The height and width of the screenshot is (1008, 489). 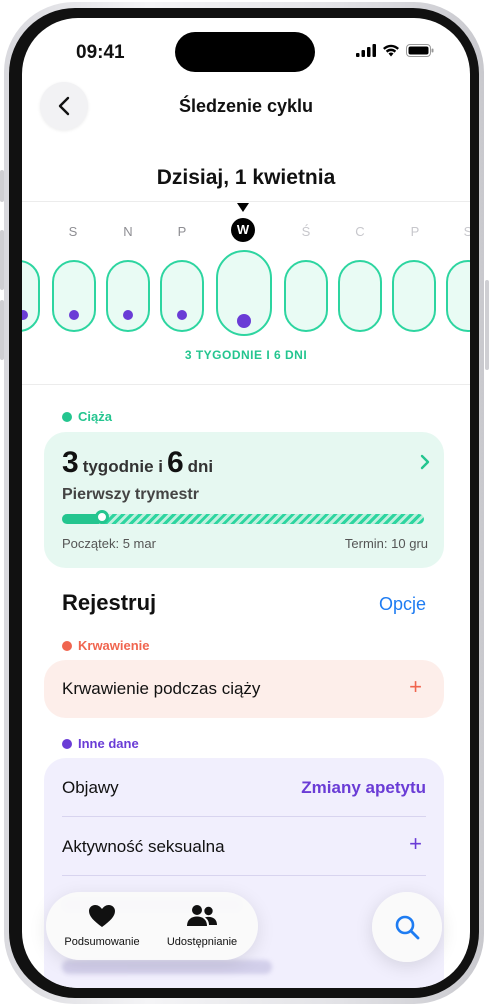 I want to click on bleeding-row: Krwawienie podczas ciąży +, so click(x=244, y=689).